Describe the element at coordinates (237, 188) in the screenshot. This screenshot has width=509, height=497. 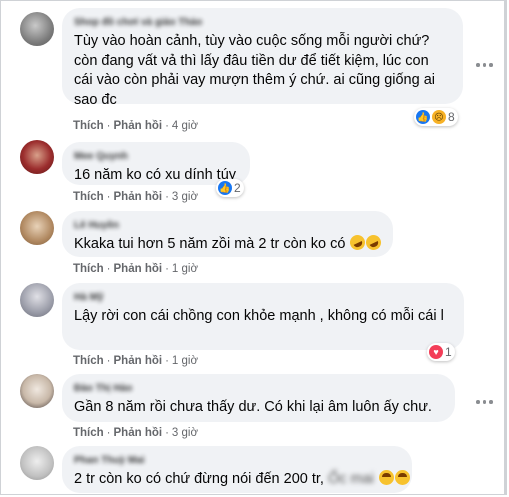
I see `reaction-count: 2` at that location.